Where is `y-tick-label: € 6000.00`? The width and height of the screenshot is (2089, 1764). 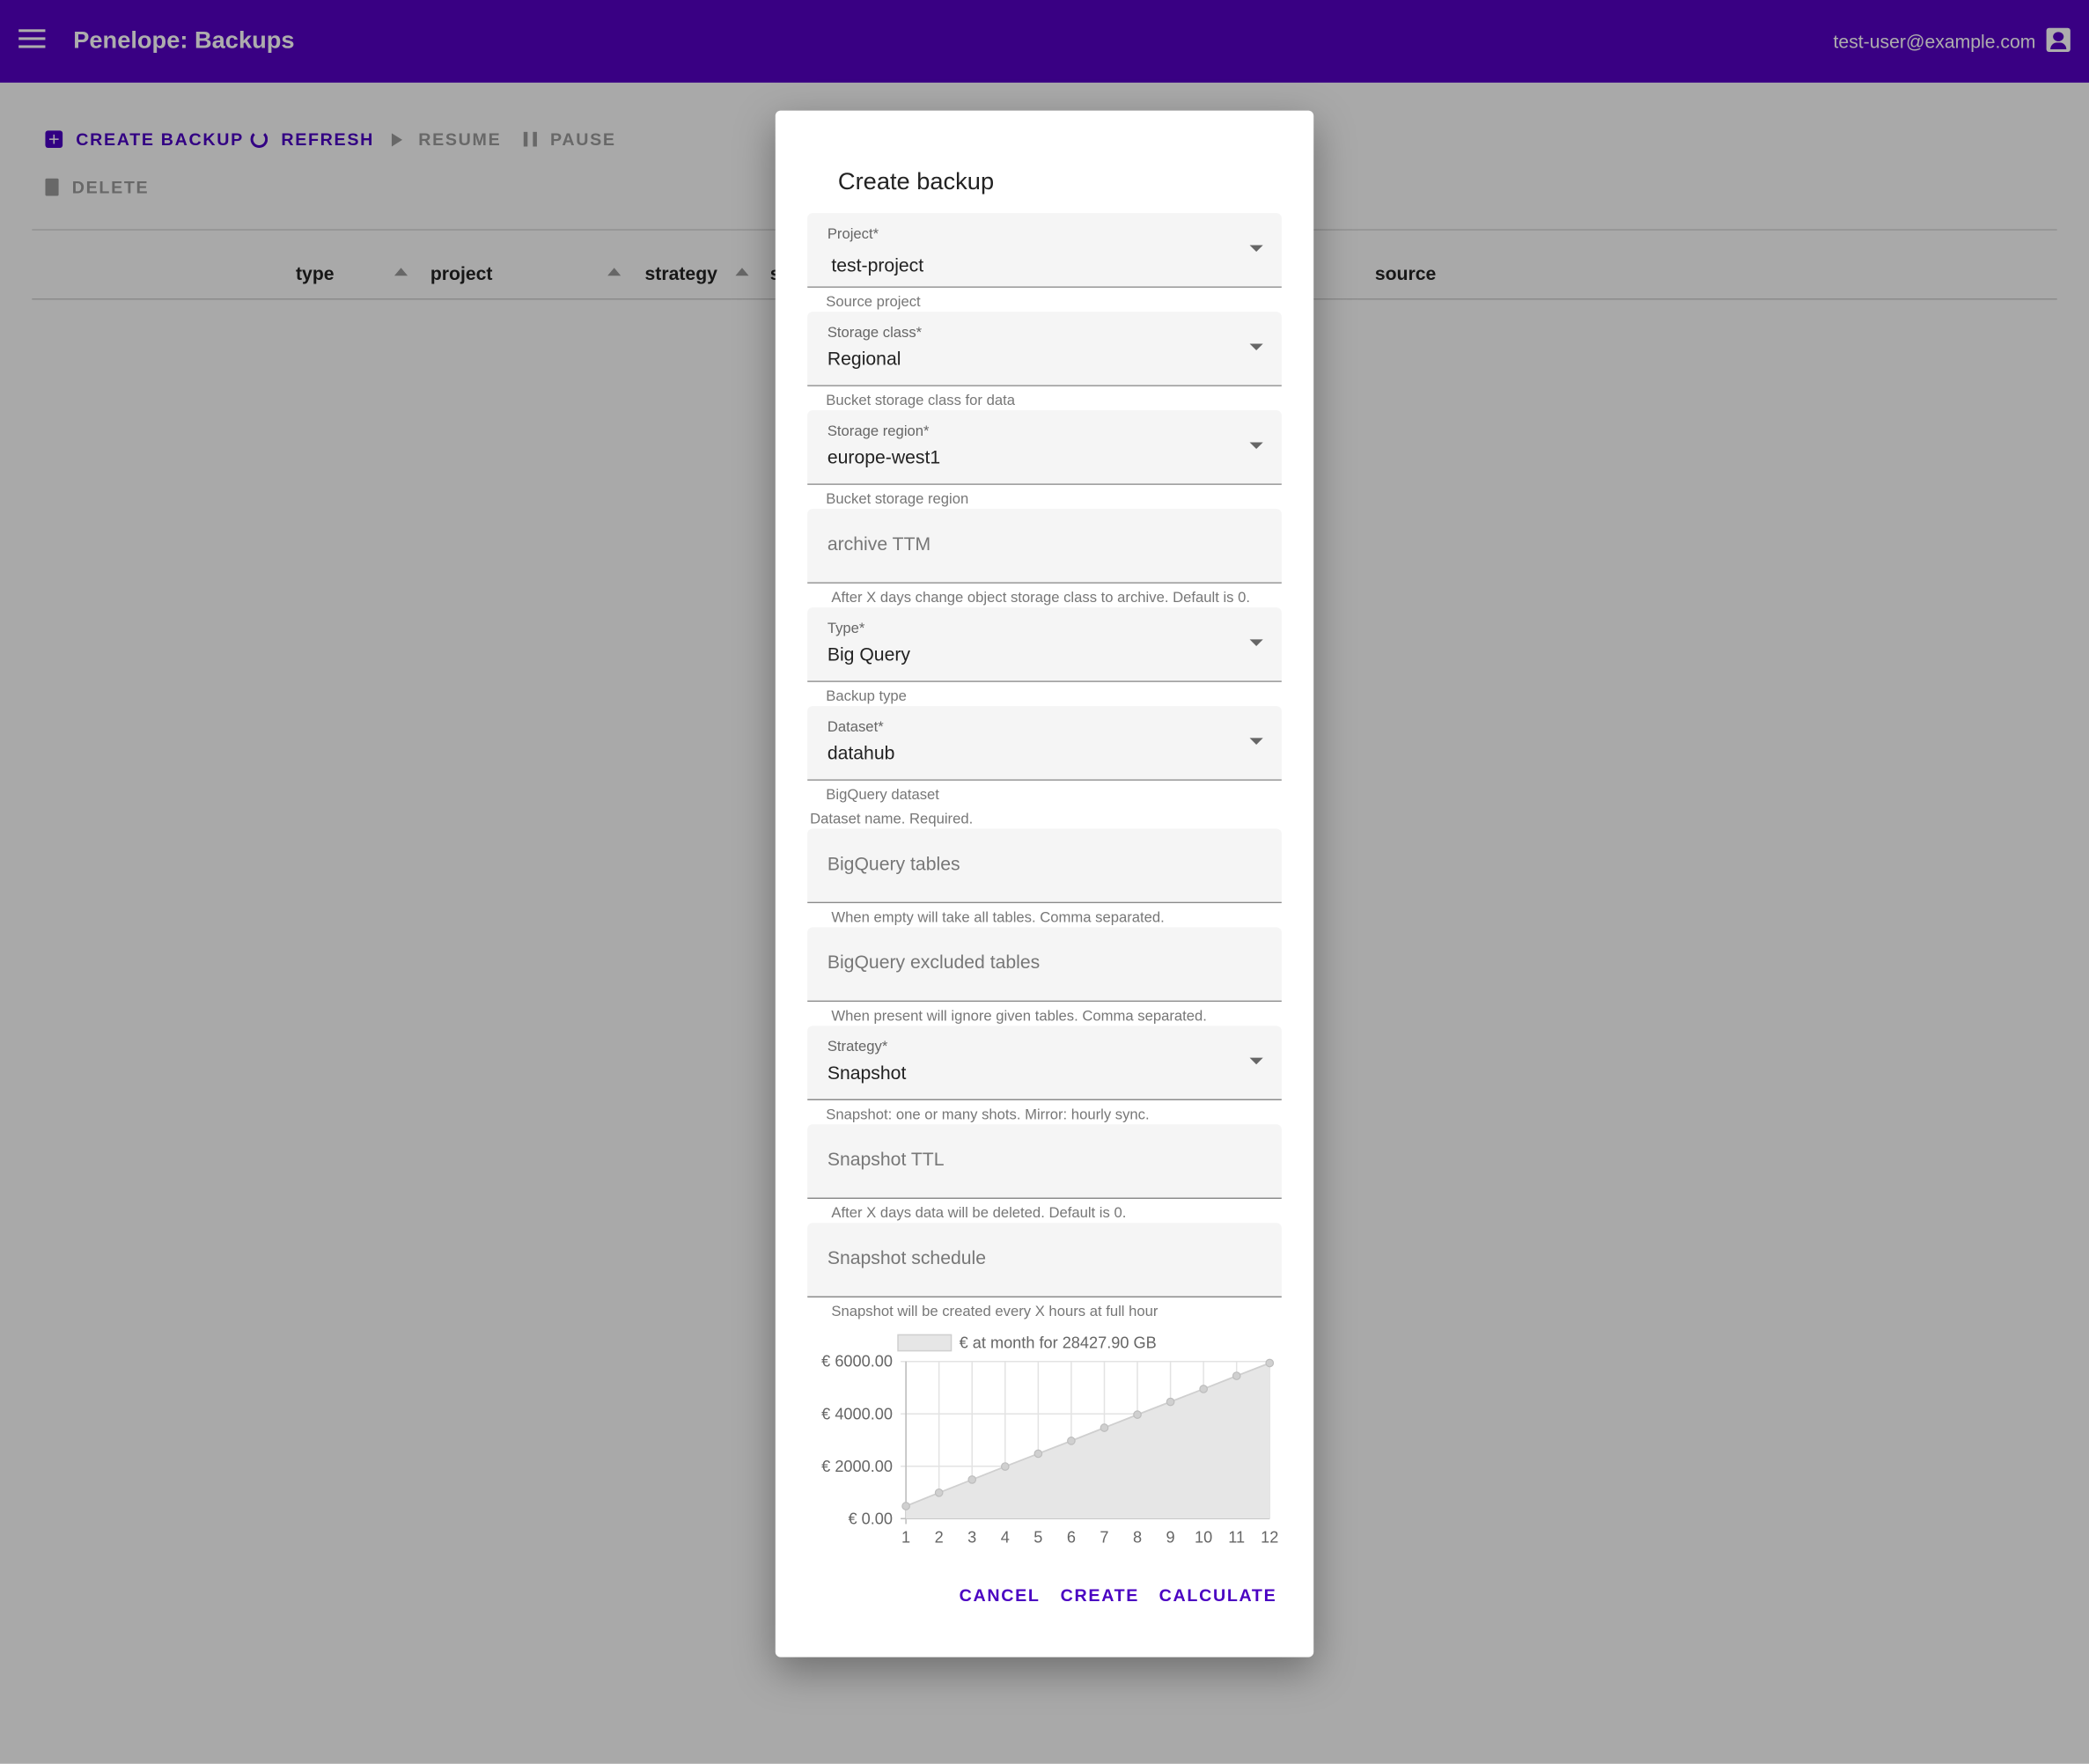
y-tick-label: € 6000.00 is located at coordinates (857, 1362).